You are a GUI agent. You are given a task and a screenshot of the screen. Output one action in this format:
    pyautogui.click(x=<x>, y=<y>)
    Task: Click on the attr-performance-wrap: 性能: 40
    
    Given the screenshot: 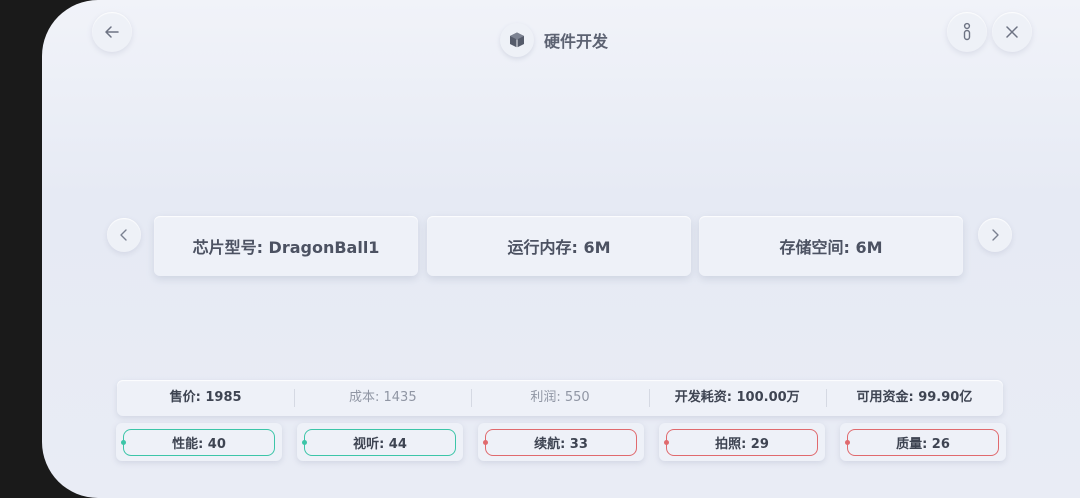 What is the action you would take?
    pyautogui.click(x=199, y=442)
    